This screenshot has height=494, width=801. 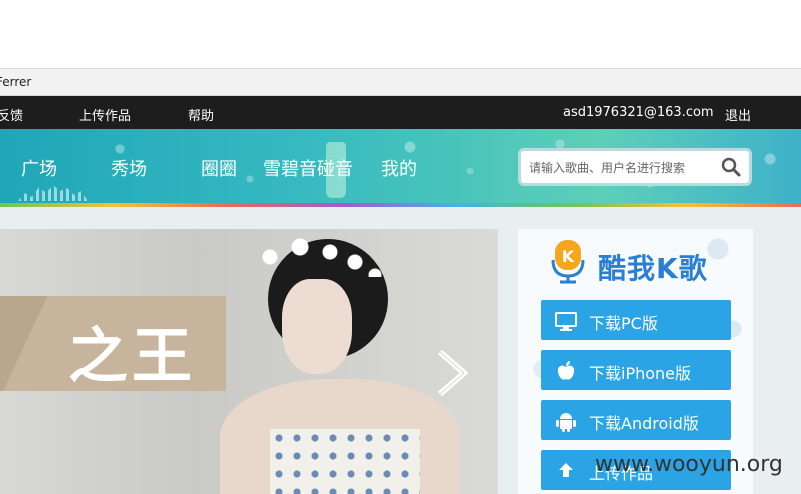 I want to click on hero-title-slash, so click(x=30, y=343).